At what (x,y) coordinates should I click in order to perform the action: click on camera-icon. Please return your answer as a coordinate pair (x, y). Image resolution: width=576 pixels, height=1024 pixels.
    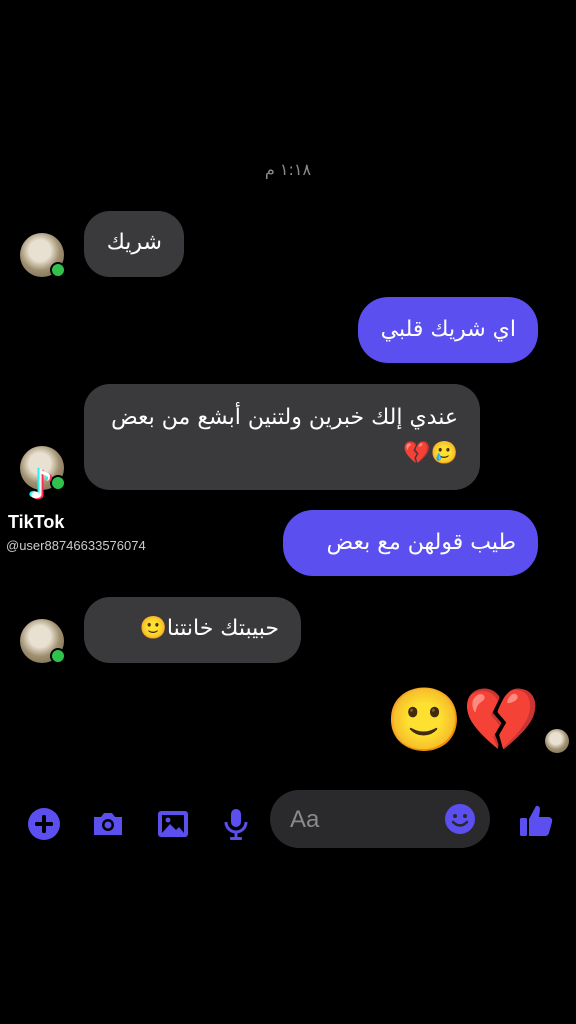
    Looking at the image, I should click on (108, 824).